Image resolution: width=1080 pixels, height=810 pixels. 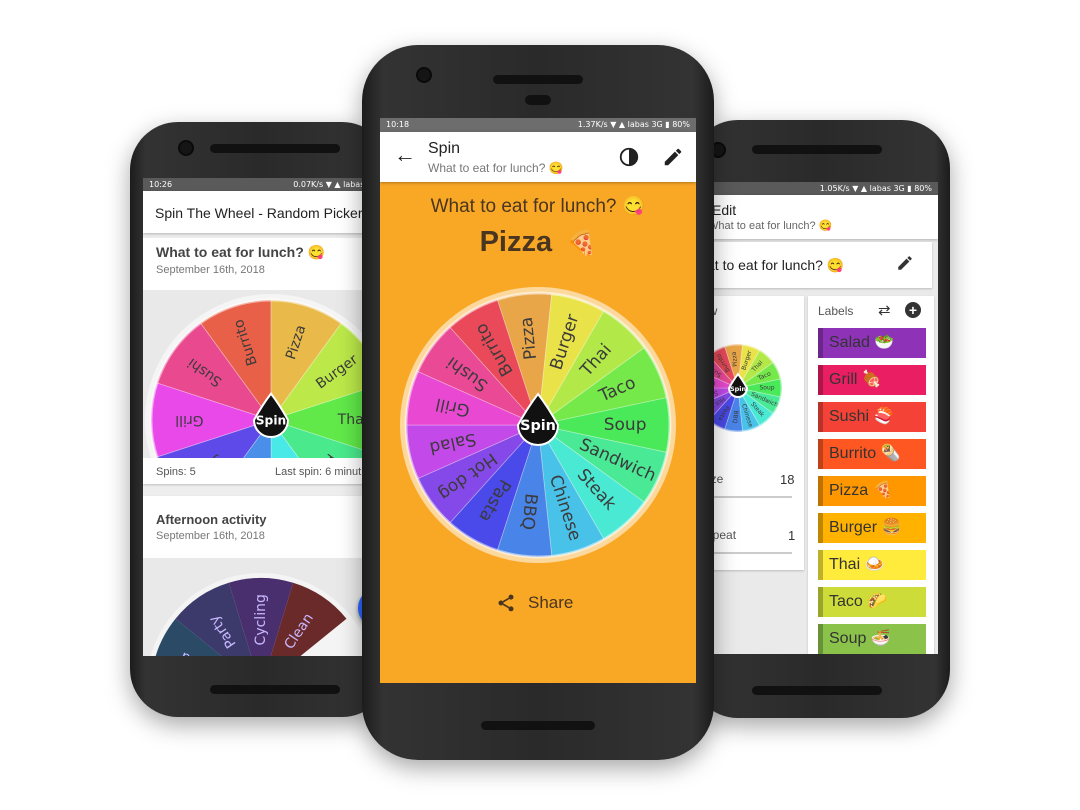 What do you see at coordinates (787, 479) in the screenshot?
I see `size-value: 18` at bounding box center [787, 479].